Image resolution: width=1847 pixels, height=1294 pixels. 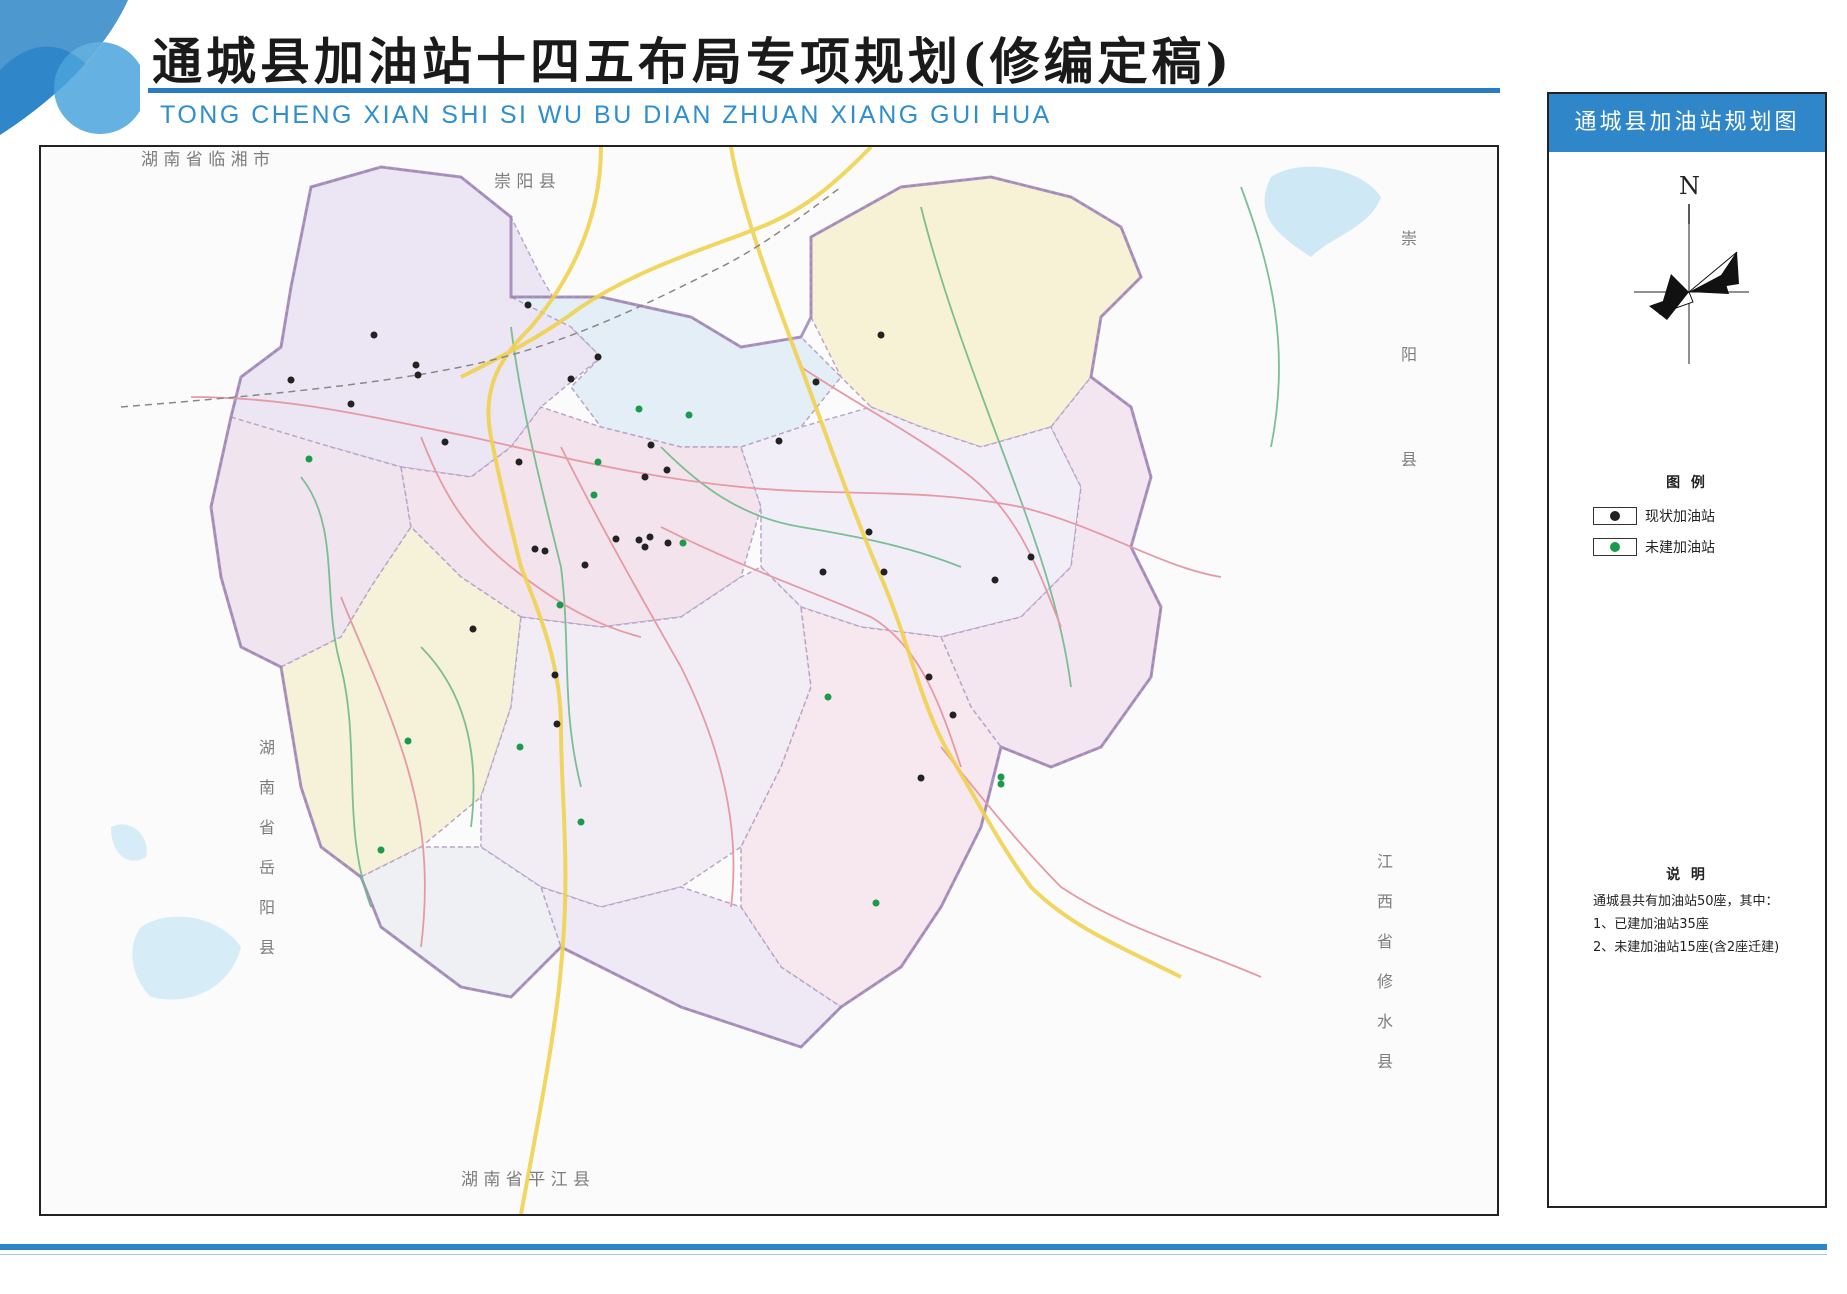 I want to click on note-line: 通城县共有加油站50座，其中：, so click(x=1686, y=901).